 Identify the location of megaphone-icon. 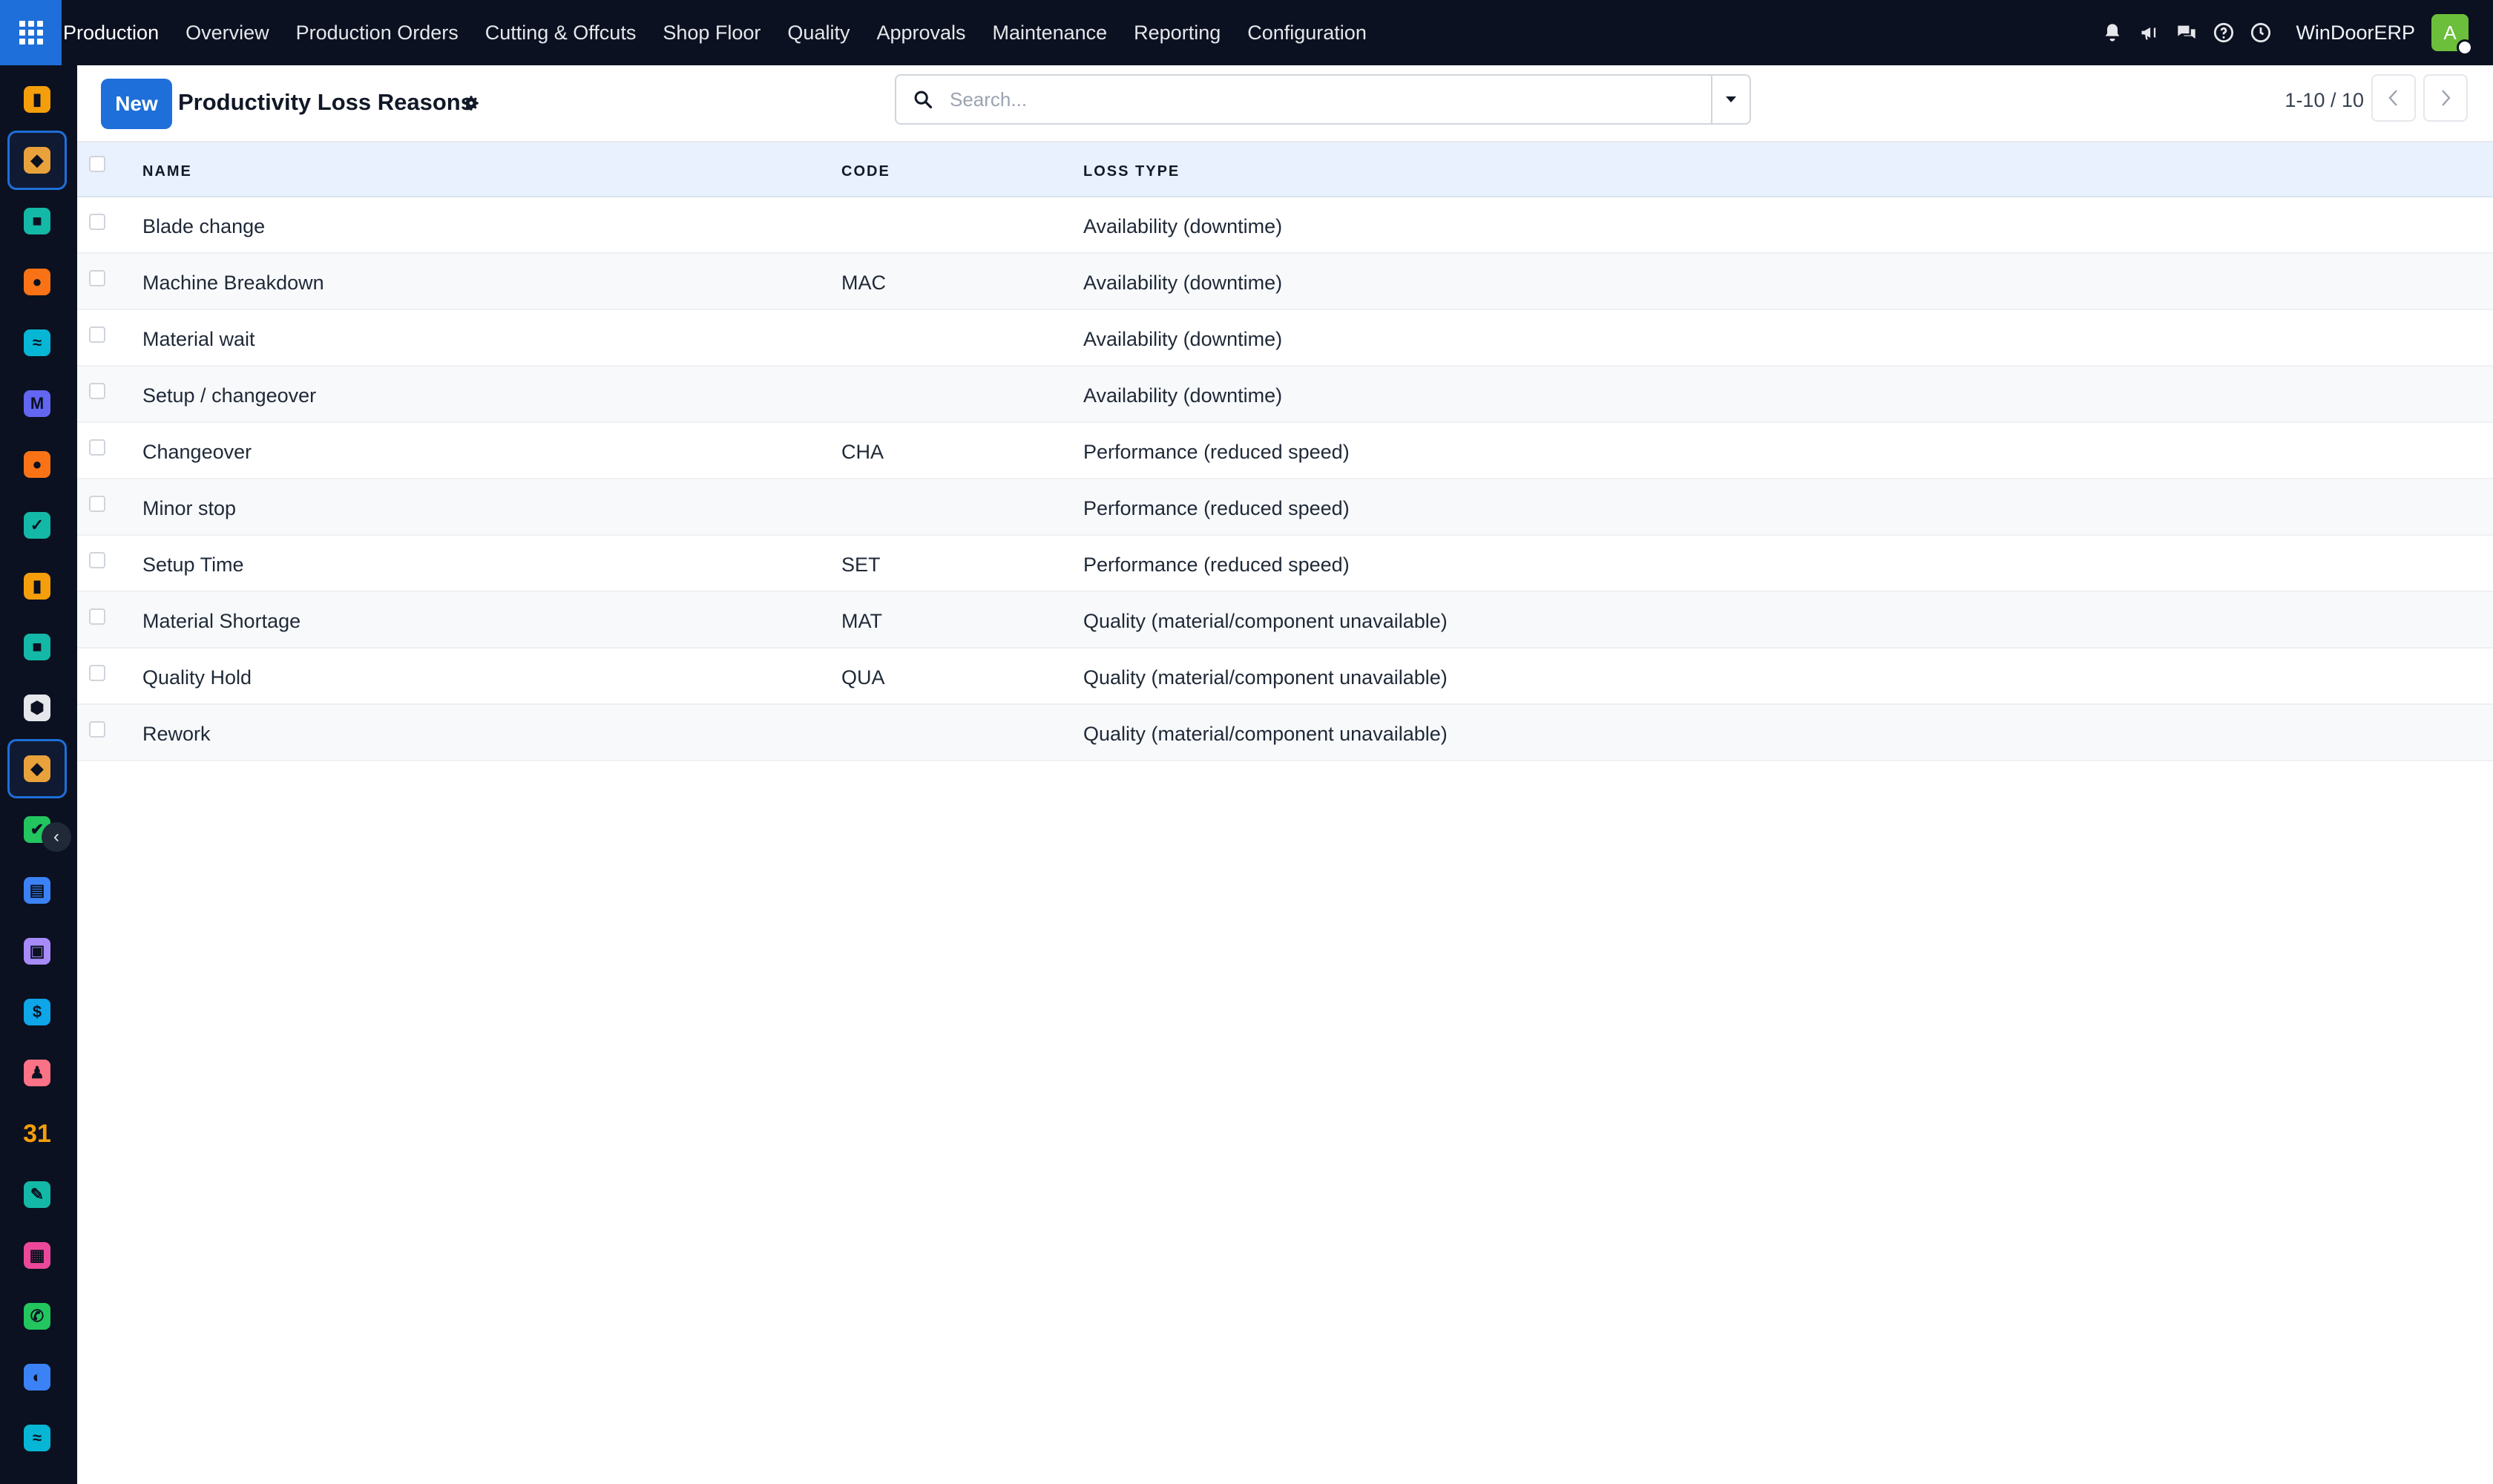
(2149, 32).